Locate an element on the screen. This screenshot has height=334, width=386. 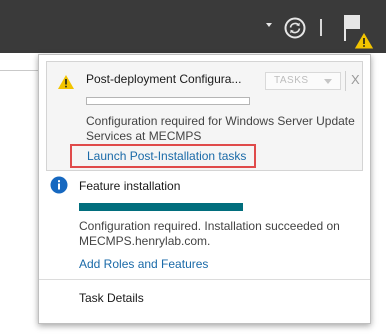
tasks-separator is located at coordinates (345, 81).